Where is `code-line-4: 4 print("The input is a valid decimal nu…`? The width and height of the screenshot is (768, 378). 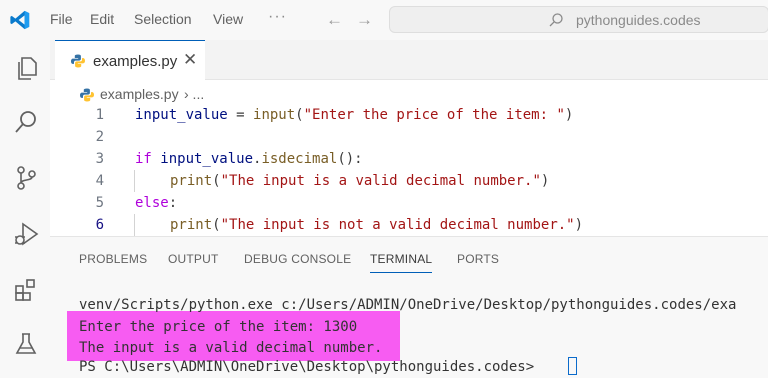 code-line-4: 4 print("The input is a valid decimal nu… is located at coordinates (409, 181).